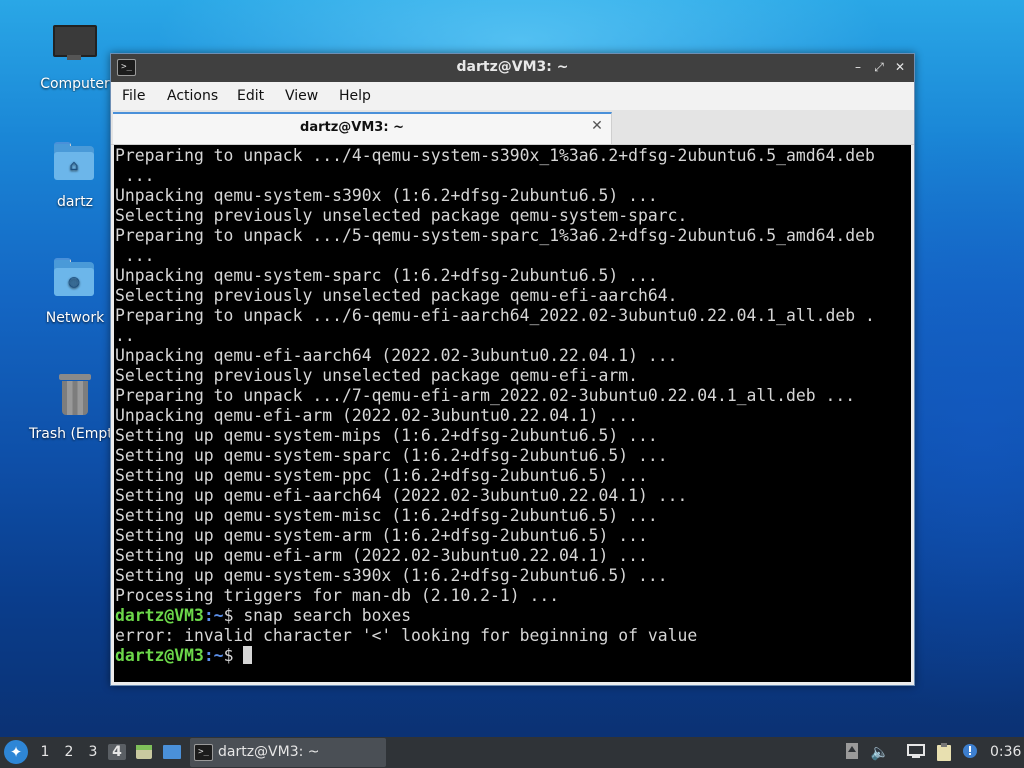 Image resolution: width=1024 pixels, height=768 pixels. Describe the element at coordinates (327, 615) in the screenshot. I see `command-text: snap search boxes` at that location.